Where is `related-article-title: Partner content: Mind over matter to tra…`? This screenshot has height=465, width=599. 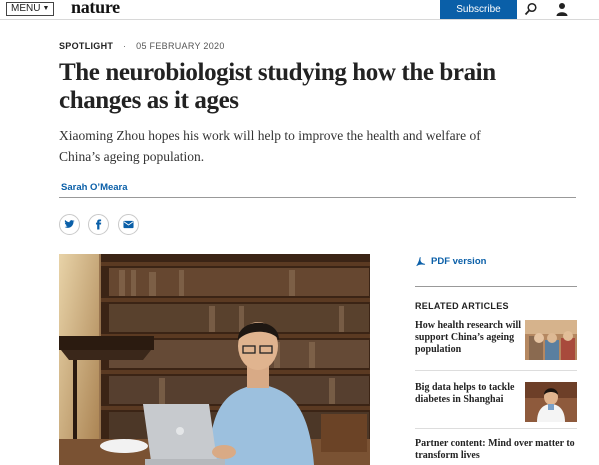 related-article-title: Partner content: Mind over matter to tra… is located at coordinates (496, 450).